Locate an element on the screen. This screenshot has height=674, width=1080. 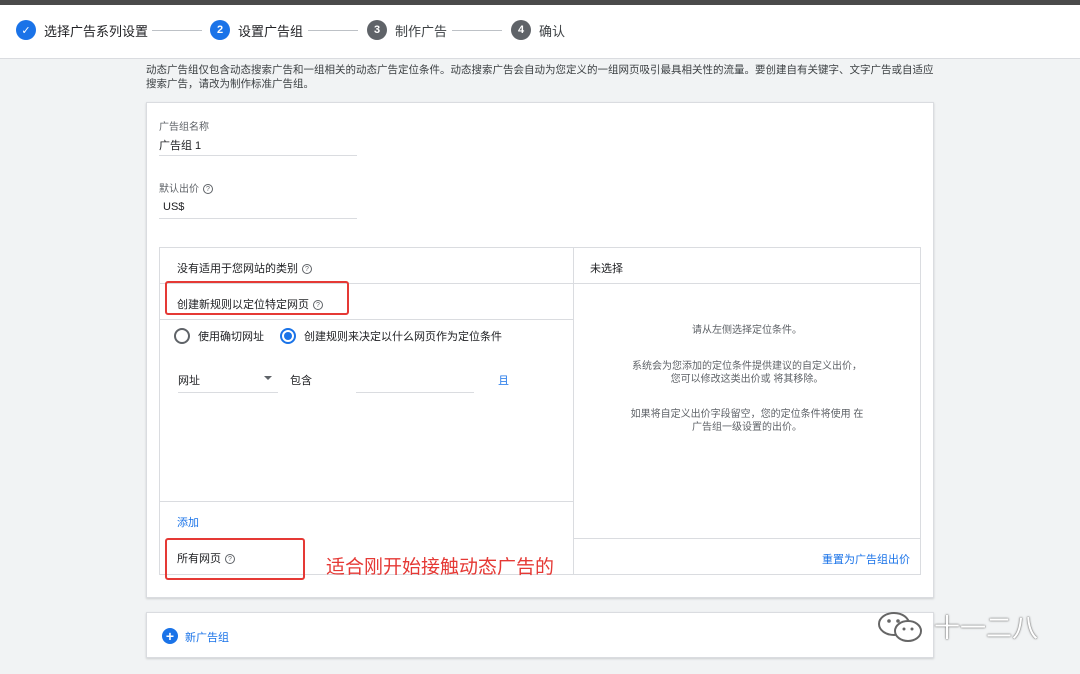
step-label: 制作广告 is located at coordinates (421, 31).